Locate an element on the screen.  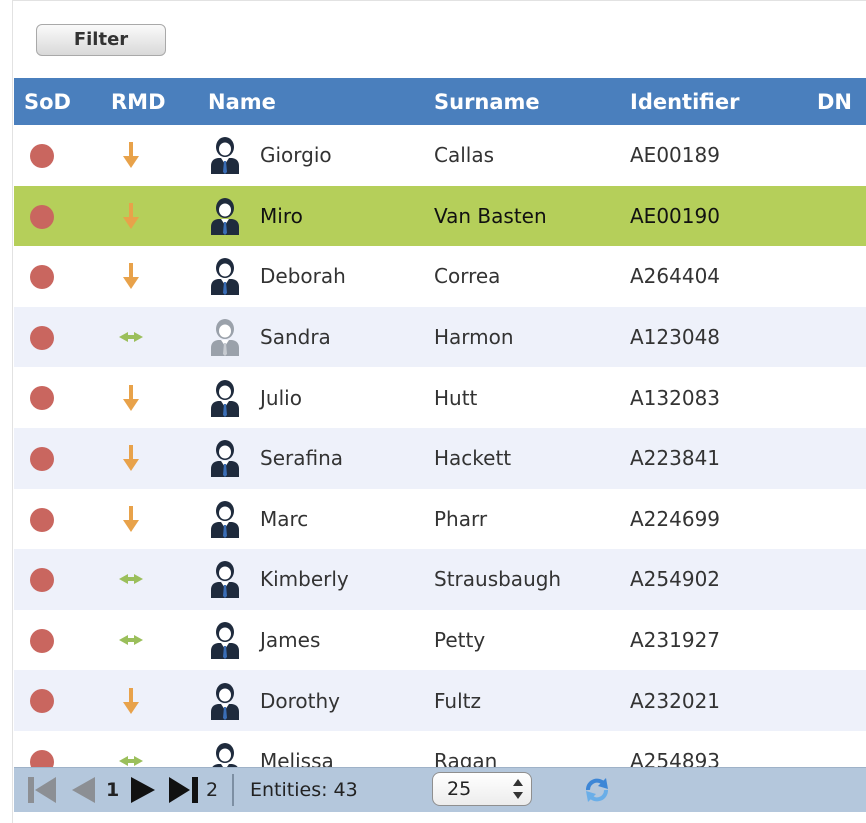
surname-cell: Harmon is located at coordinates (474, 337).